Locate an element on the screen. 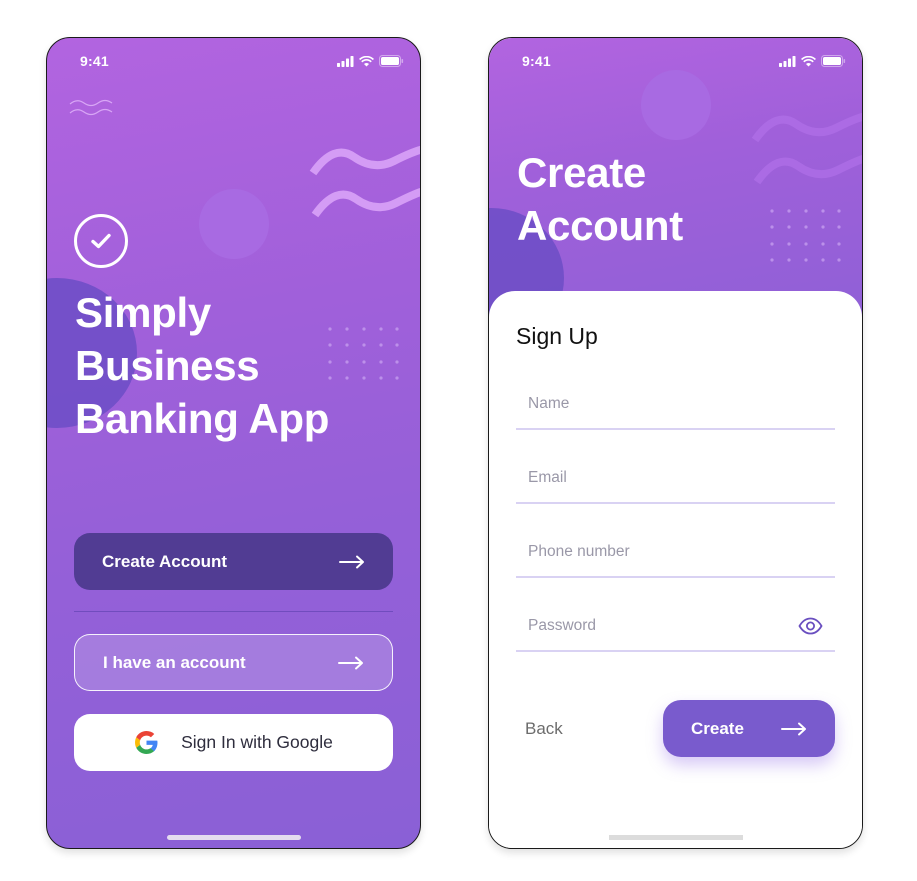 This screenshot has width=917, height=881. eye-icon is located at coordinates (810, 626).